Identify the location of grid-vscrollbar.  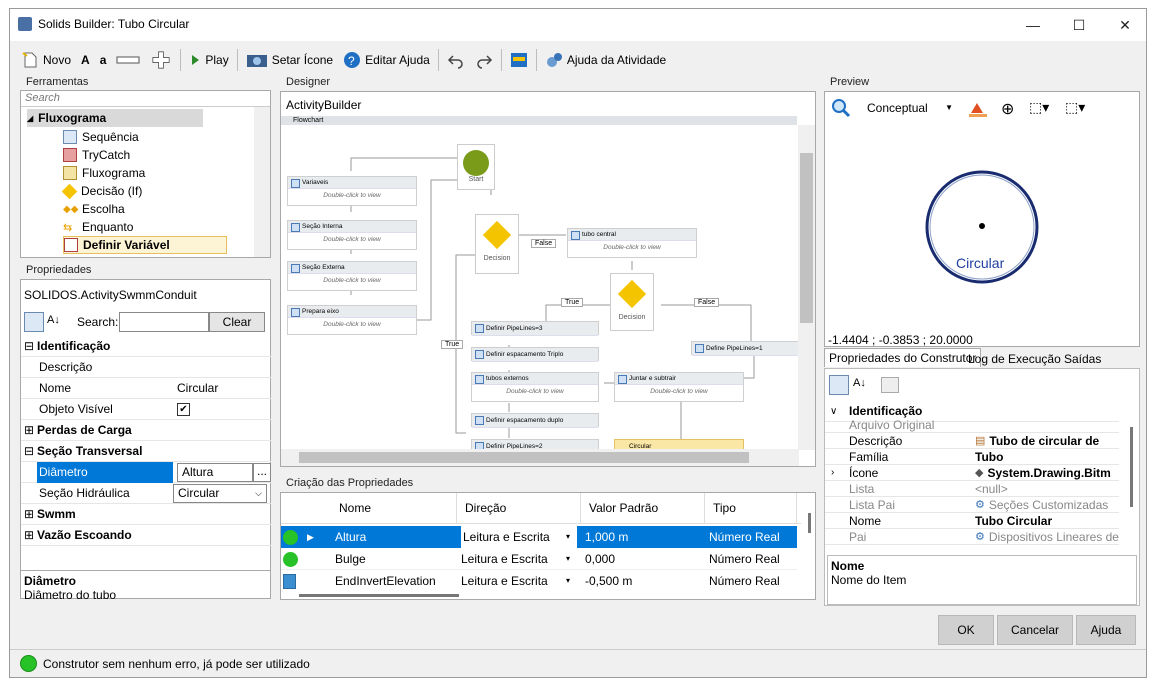
(809, 523).